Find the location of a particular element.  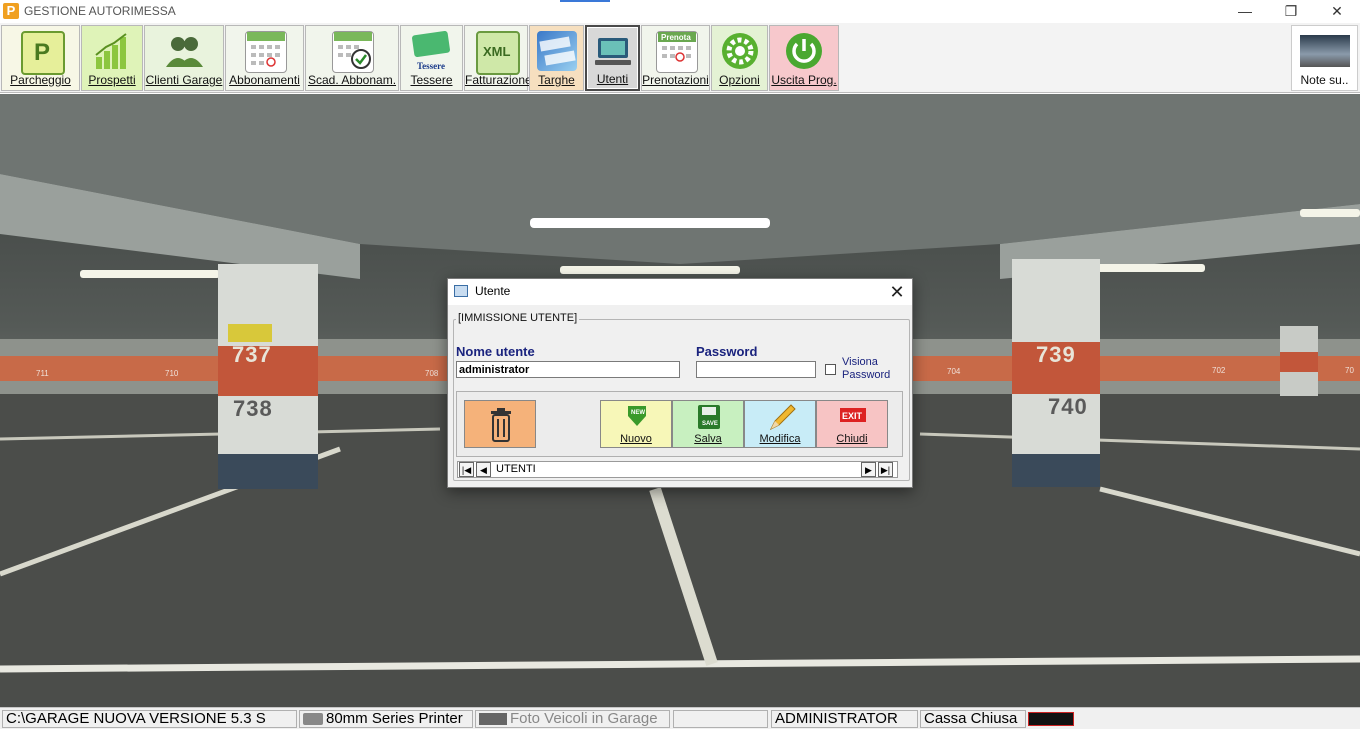

printer-name: 80mm Series Printer is located at coordinates (394, 718).